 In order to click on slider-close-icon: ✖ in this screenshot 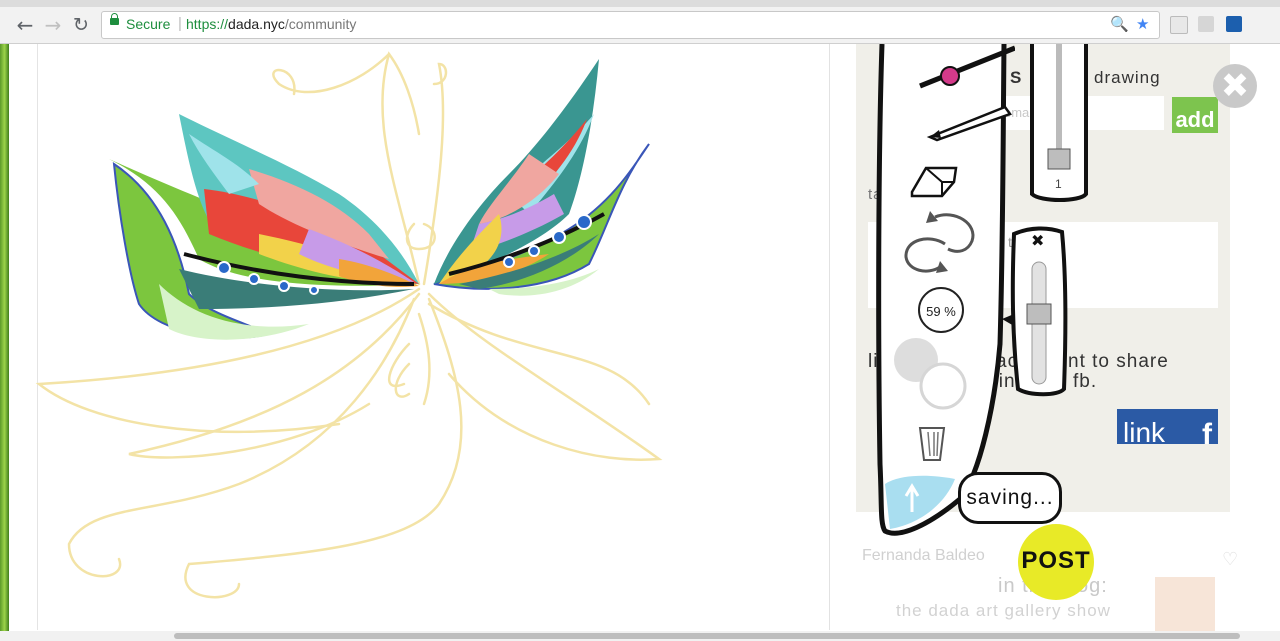, I will do `click(1037, 240)`.